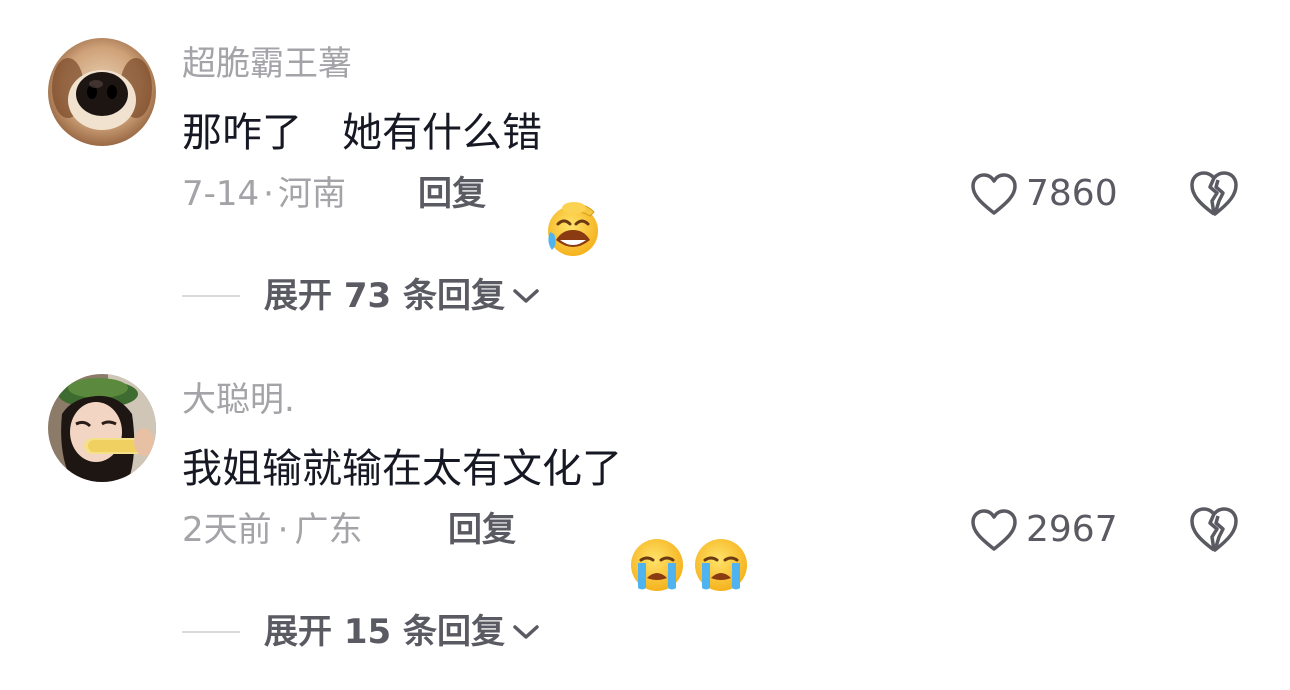 This screenshot has height=690, width=1290. Describe the element at coordinates (328, 530) in the screenshot. I see `comment-location: 广东` at that location.